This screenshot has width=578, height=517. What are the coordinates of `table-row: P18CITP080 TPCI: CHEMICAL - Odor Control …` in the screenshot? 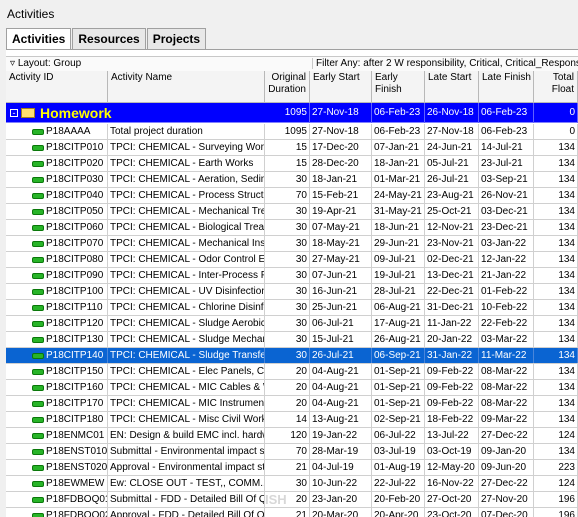 It's located at (292, 260).